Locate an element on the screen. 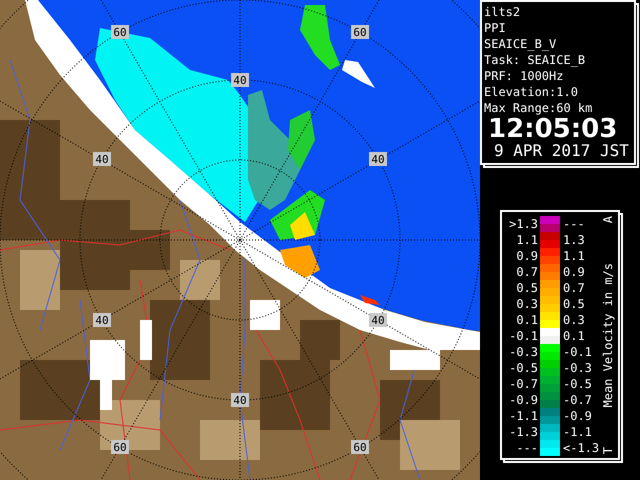 The width and height of the screenshot is (640, 480). snow-echo-patch is located at coordinates (358, 74).